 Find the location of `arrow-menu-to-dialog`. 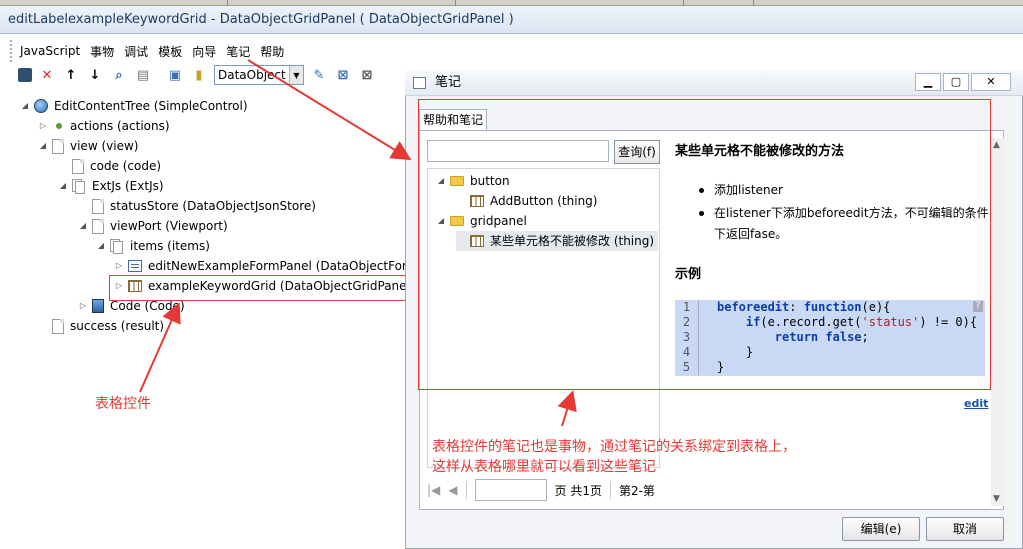

arrow-menu-to-dialog is located at coordinates (329, 110).